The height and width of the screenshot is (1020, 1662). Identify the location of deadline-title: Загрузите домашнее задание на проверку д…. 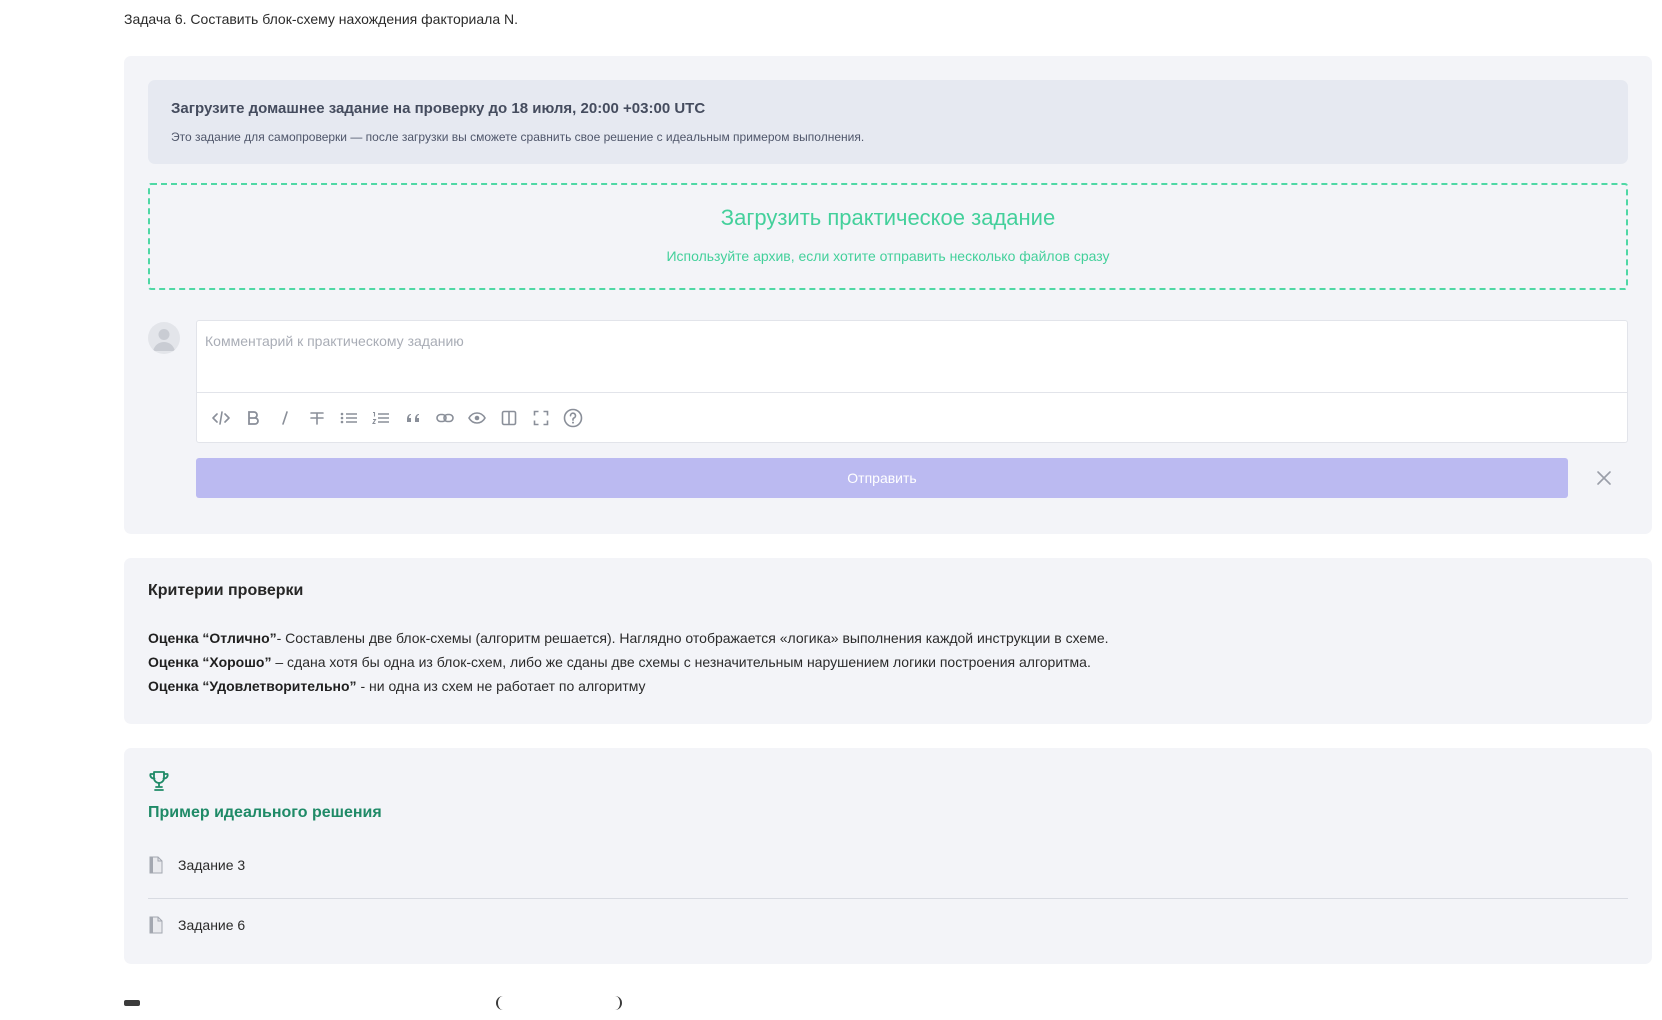
(438, 108).